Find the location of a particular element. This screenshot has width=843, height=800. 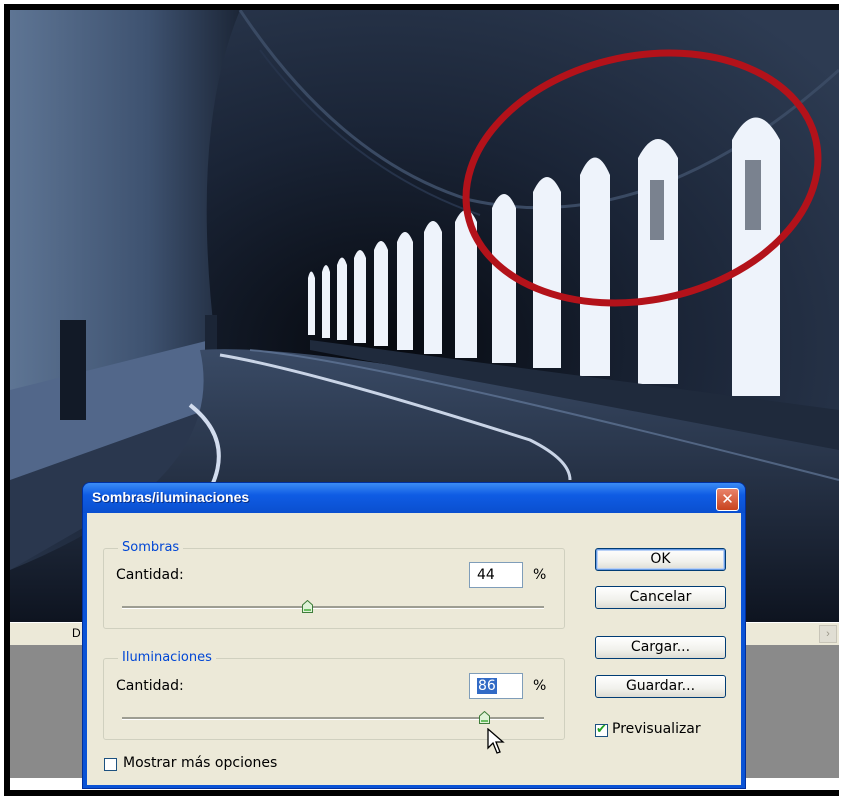

checkmark-icon: ✔ is located at coordinates (601, 729).